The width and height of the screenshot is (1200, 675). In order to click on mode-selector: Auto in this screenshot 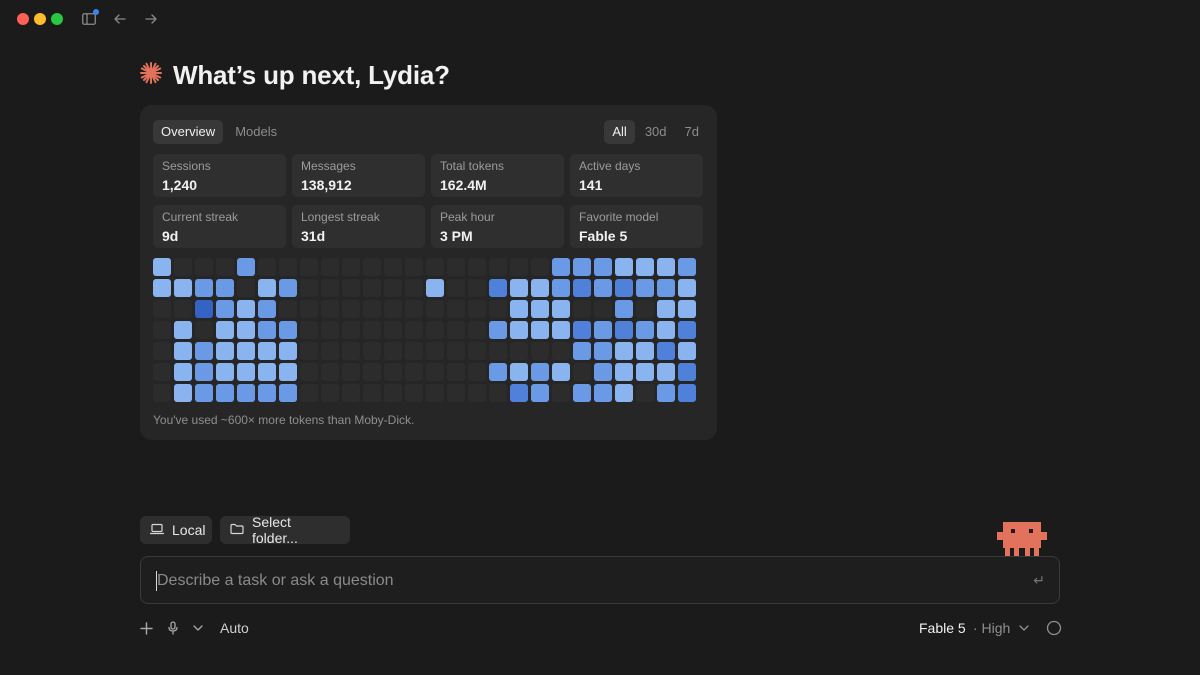, I will do `click(234, 628)`.